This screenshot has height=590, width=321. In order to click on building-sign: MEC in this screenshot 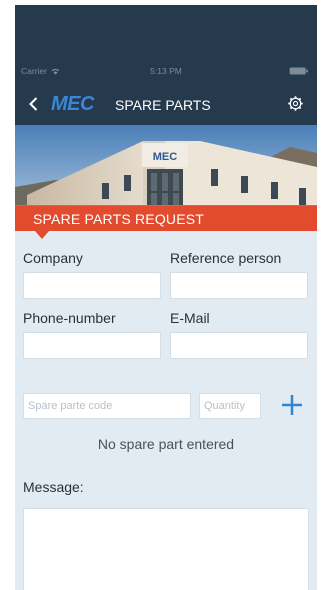, I will do `click(165, 157)`.